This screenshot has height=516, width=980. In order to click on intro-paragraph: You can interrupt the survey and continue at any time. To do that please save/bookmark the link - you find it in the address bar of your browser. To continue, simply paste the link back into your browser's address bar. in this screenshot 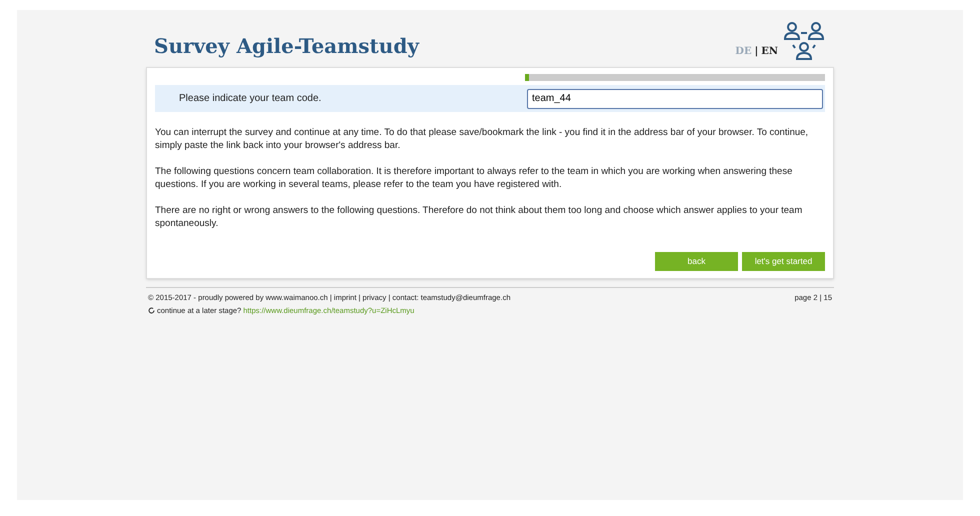, I will do `click(482, 139)`.